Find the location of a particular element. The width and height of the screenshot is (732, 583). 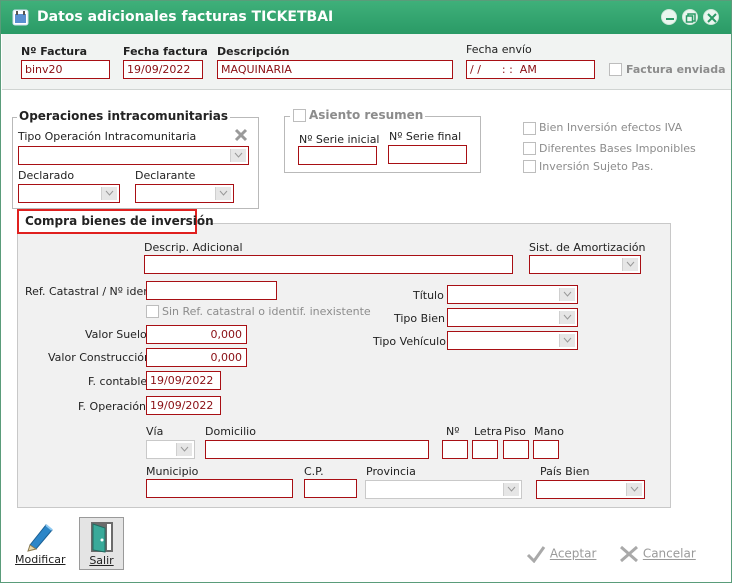

valor-construccion-label: Valor Construcción is located at coordinates (99, 357).